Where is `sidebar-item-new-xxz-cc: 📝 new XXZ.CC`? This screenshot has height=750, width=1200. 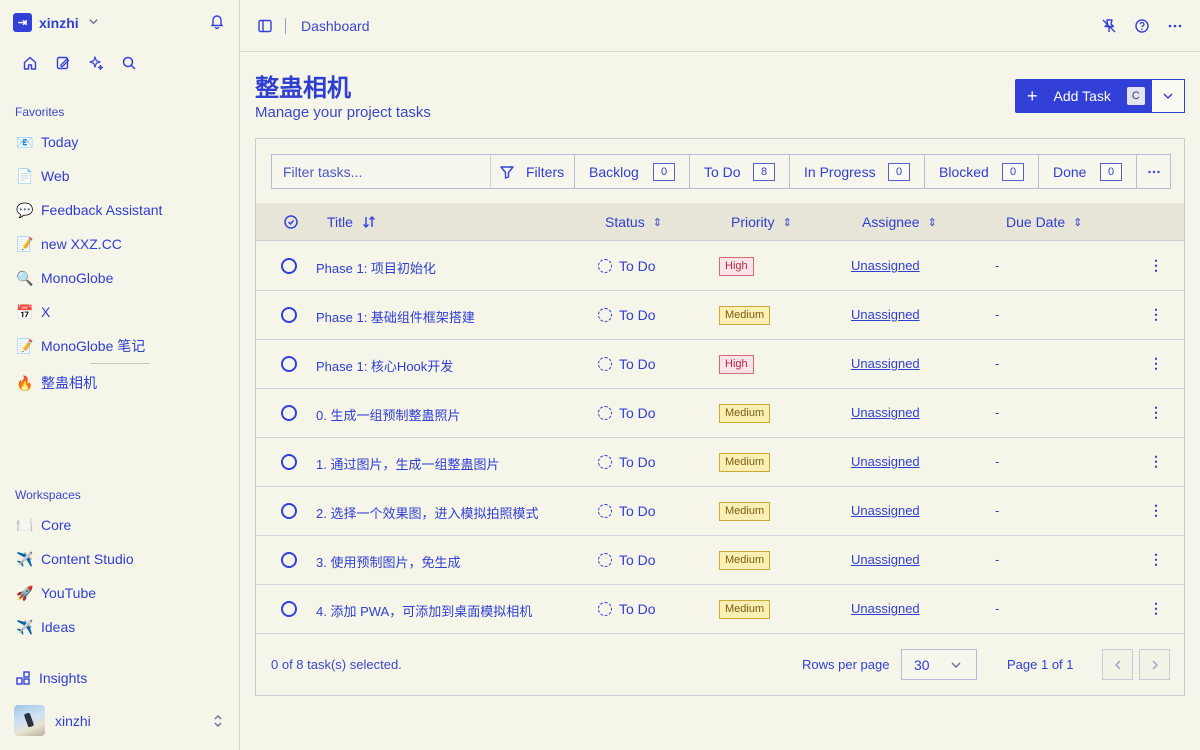 sidebar-item-new-xxz-cc: 📝 new XXZ.CC is located at coordinates (89, 244).